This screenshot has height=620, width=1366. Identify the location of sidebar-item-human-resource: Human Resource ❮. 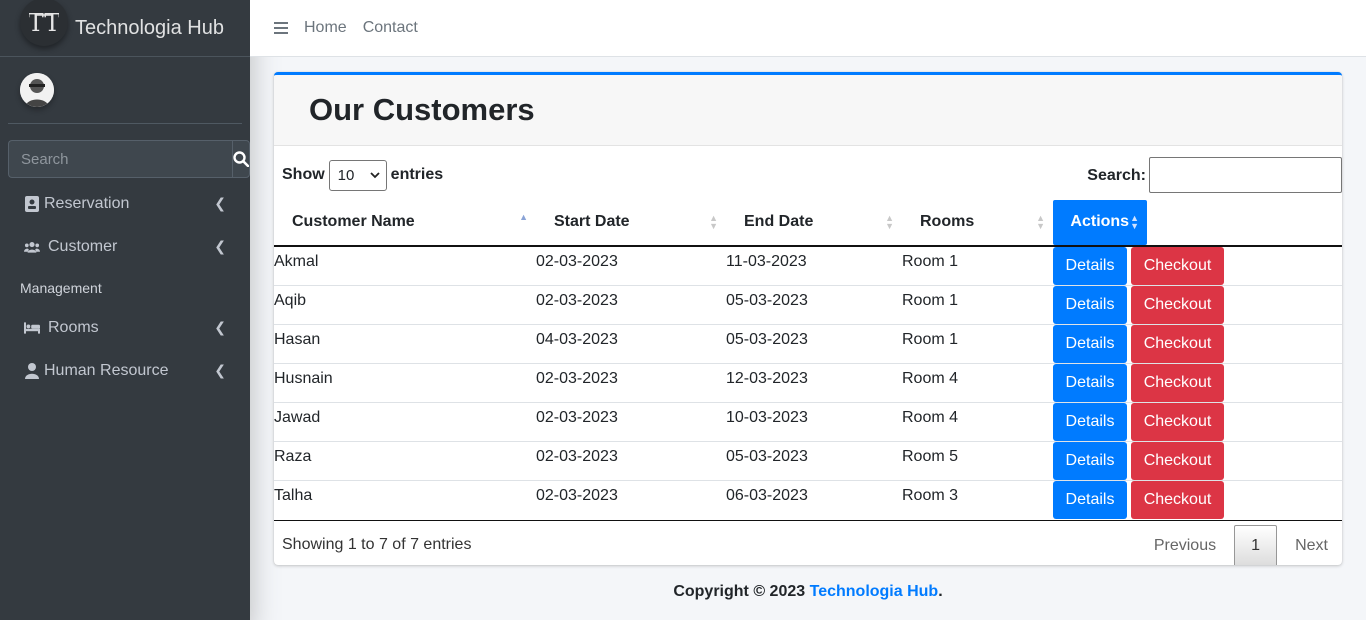
(125, 370).